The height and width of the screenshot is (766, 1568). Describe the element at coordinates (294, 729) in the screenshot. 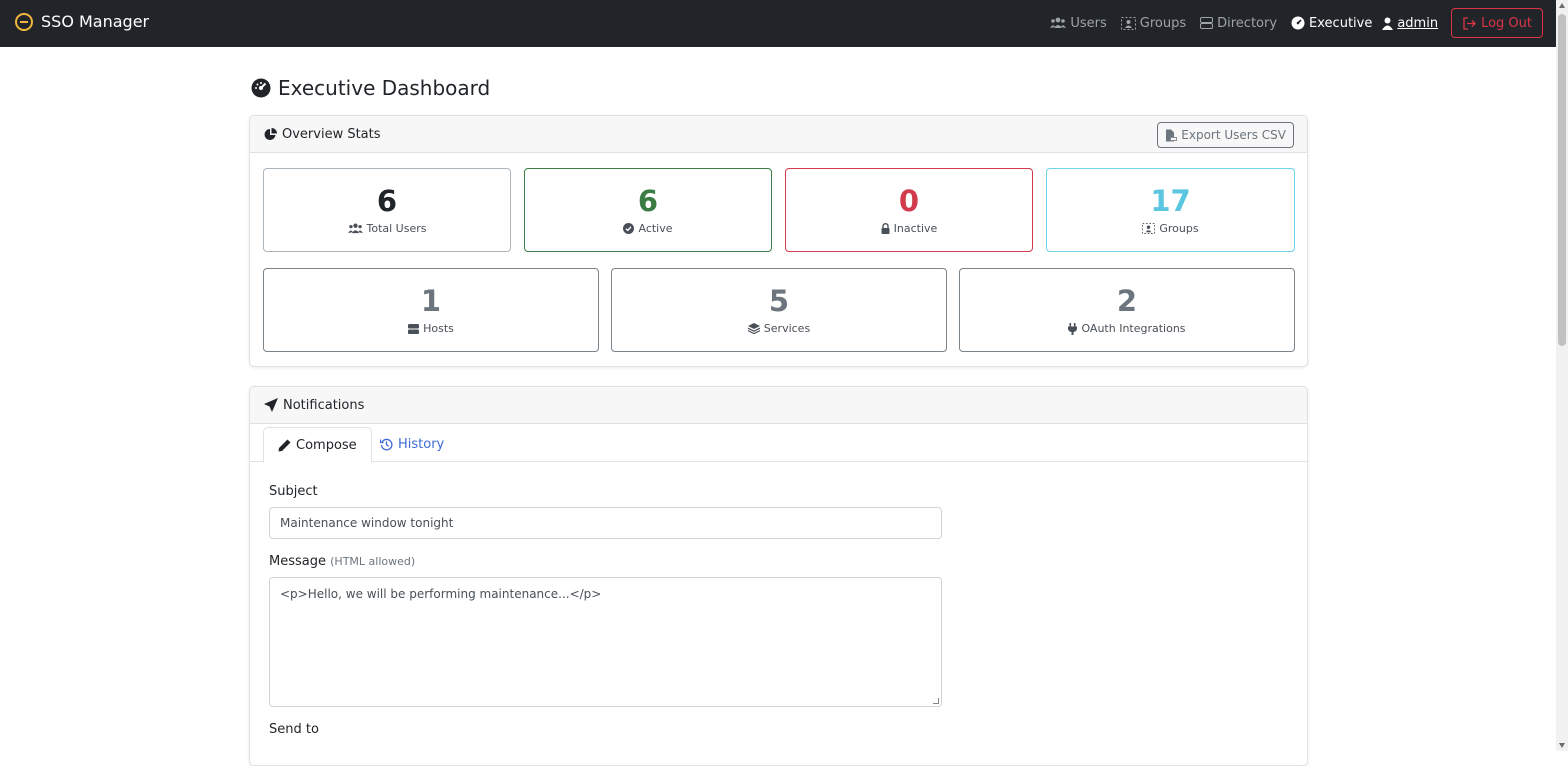

I see `send-to-label: Send to` at that location.